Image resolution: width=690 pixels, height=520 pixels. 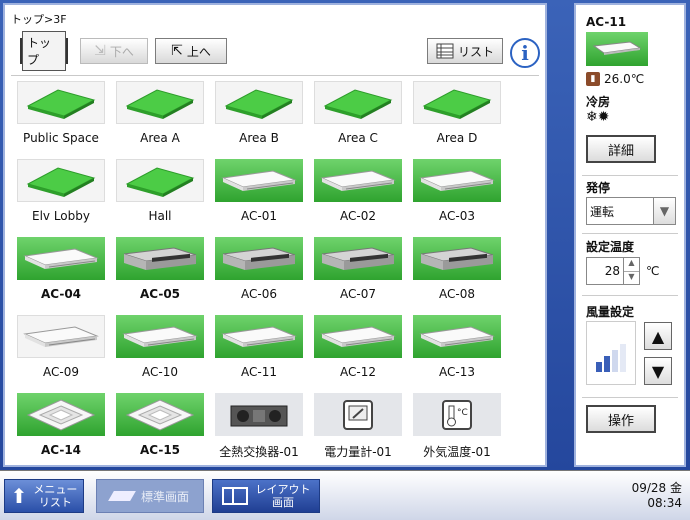 I want to click on fan-down-button: ▼, so click(x=658, y=371).